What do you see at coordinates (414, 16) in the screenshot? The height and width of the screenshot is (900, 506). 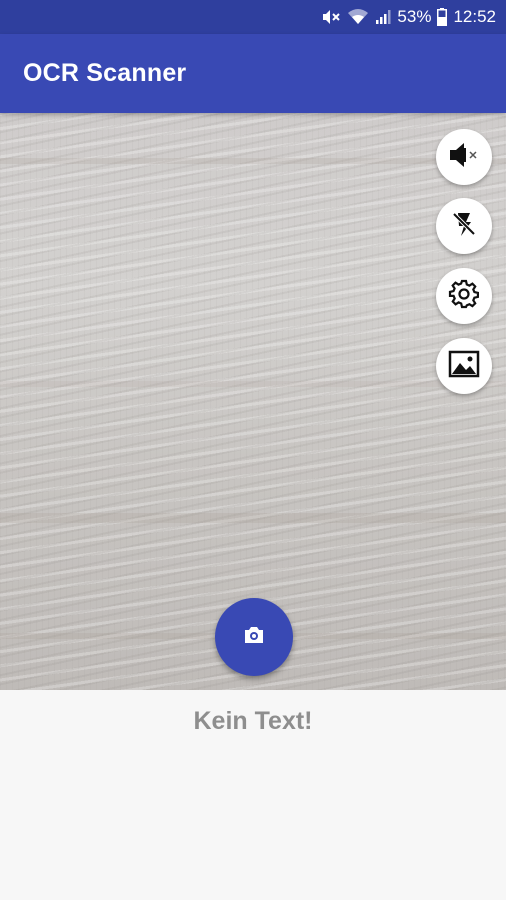 I see `battery-percent: 53%` at bounding box center [414, 16].